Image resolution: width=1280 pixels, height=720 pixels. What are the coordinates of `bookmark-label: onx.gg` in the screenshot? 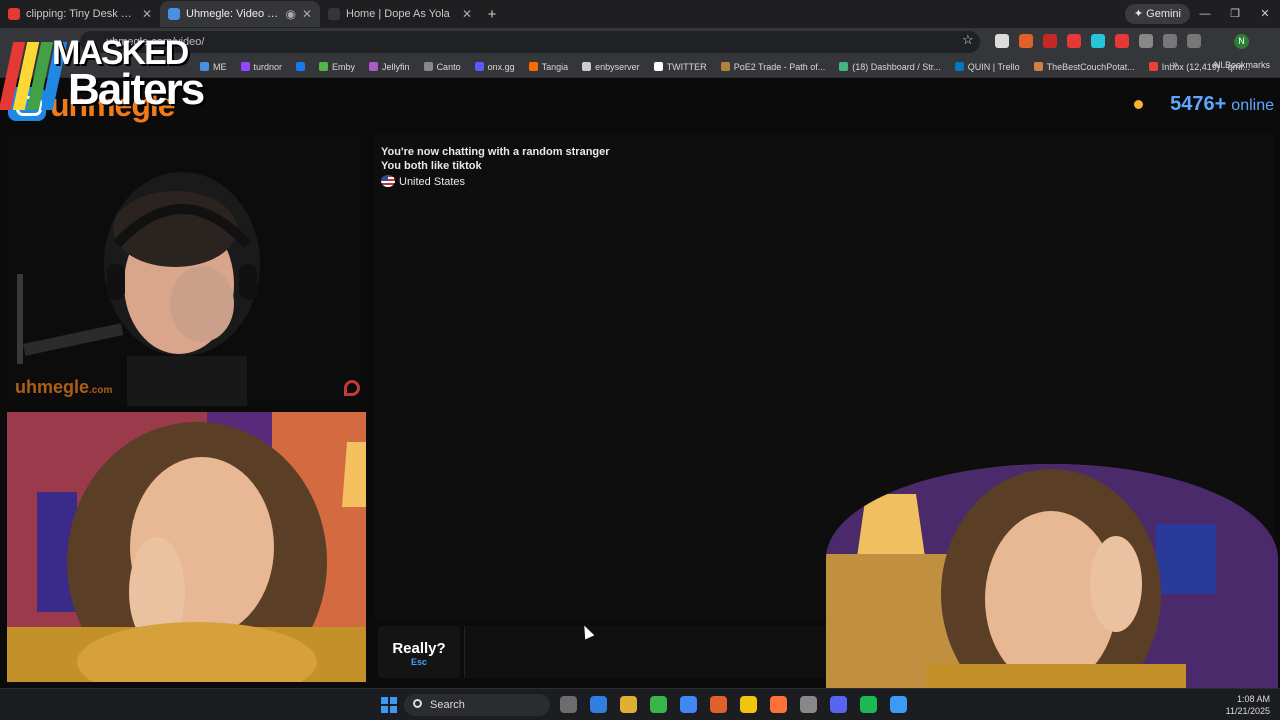 It's located at (501, 66).